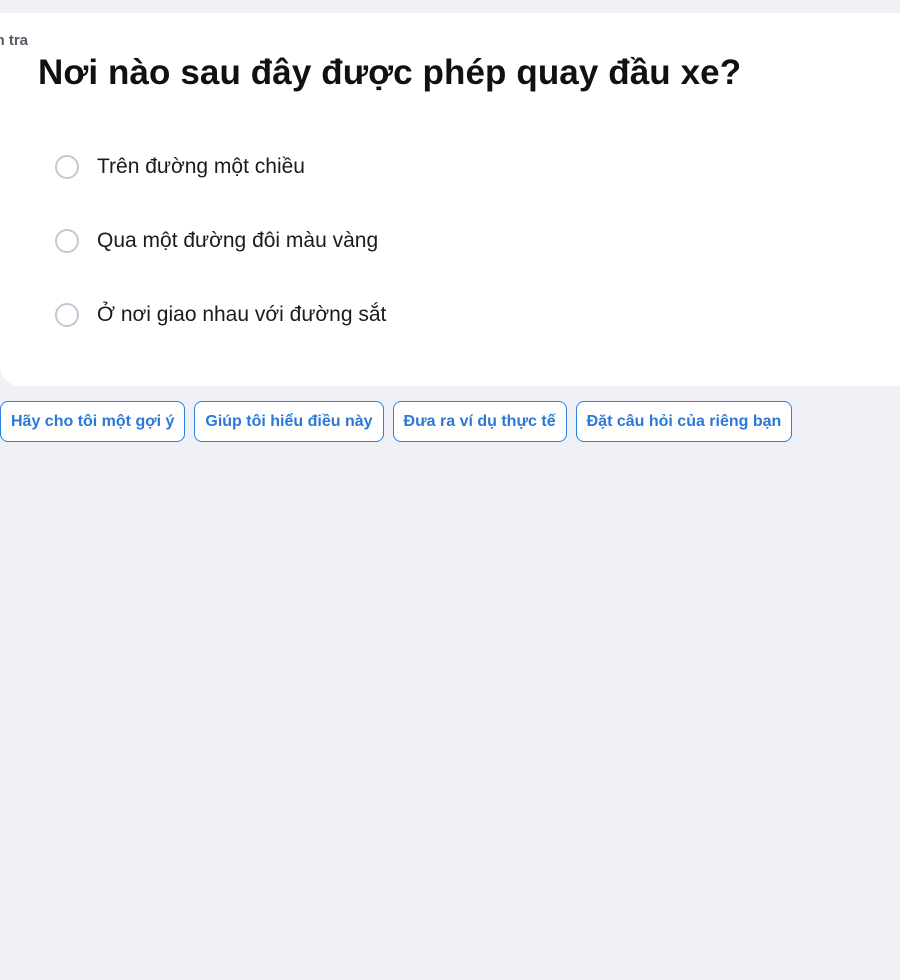 The width and height of the screenshot is (900, 980). I want to click on answer-option-3: Ở nơi giao nhau với đường sắt, so click(220, 315).